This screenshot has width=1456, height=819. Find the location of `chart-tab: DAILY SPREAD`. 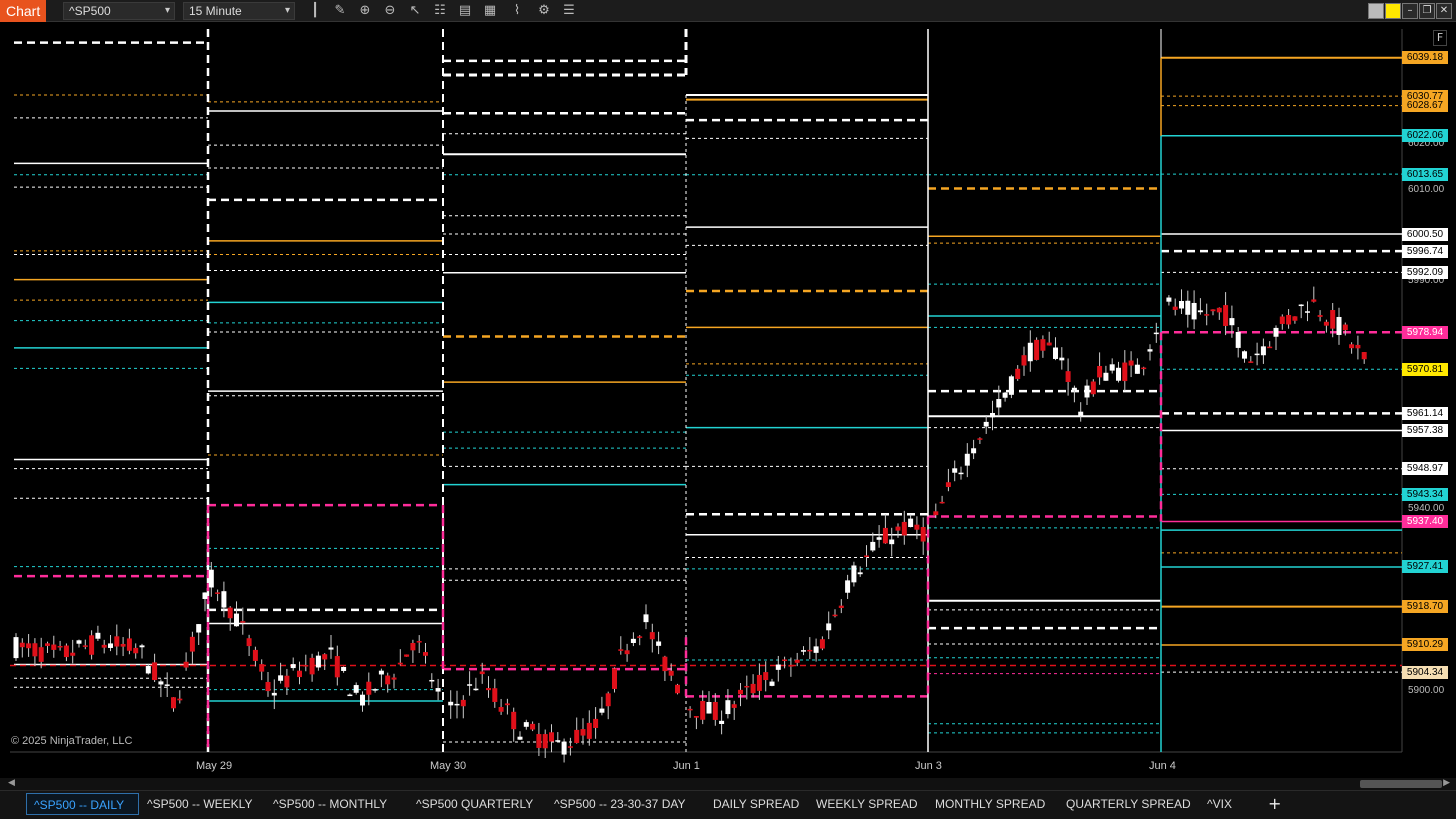

chart-tab: DAILY SPREAD is located at coordinates (756, 804).